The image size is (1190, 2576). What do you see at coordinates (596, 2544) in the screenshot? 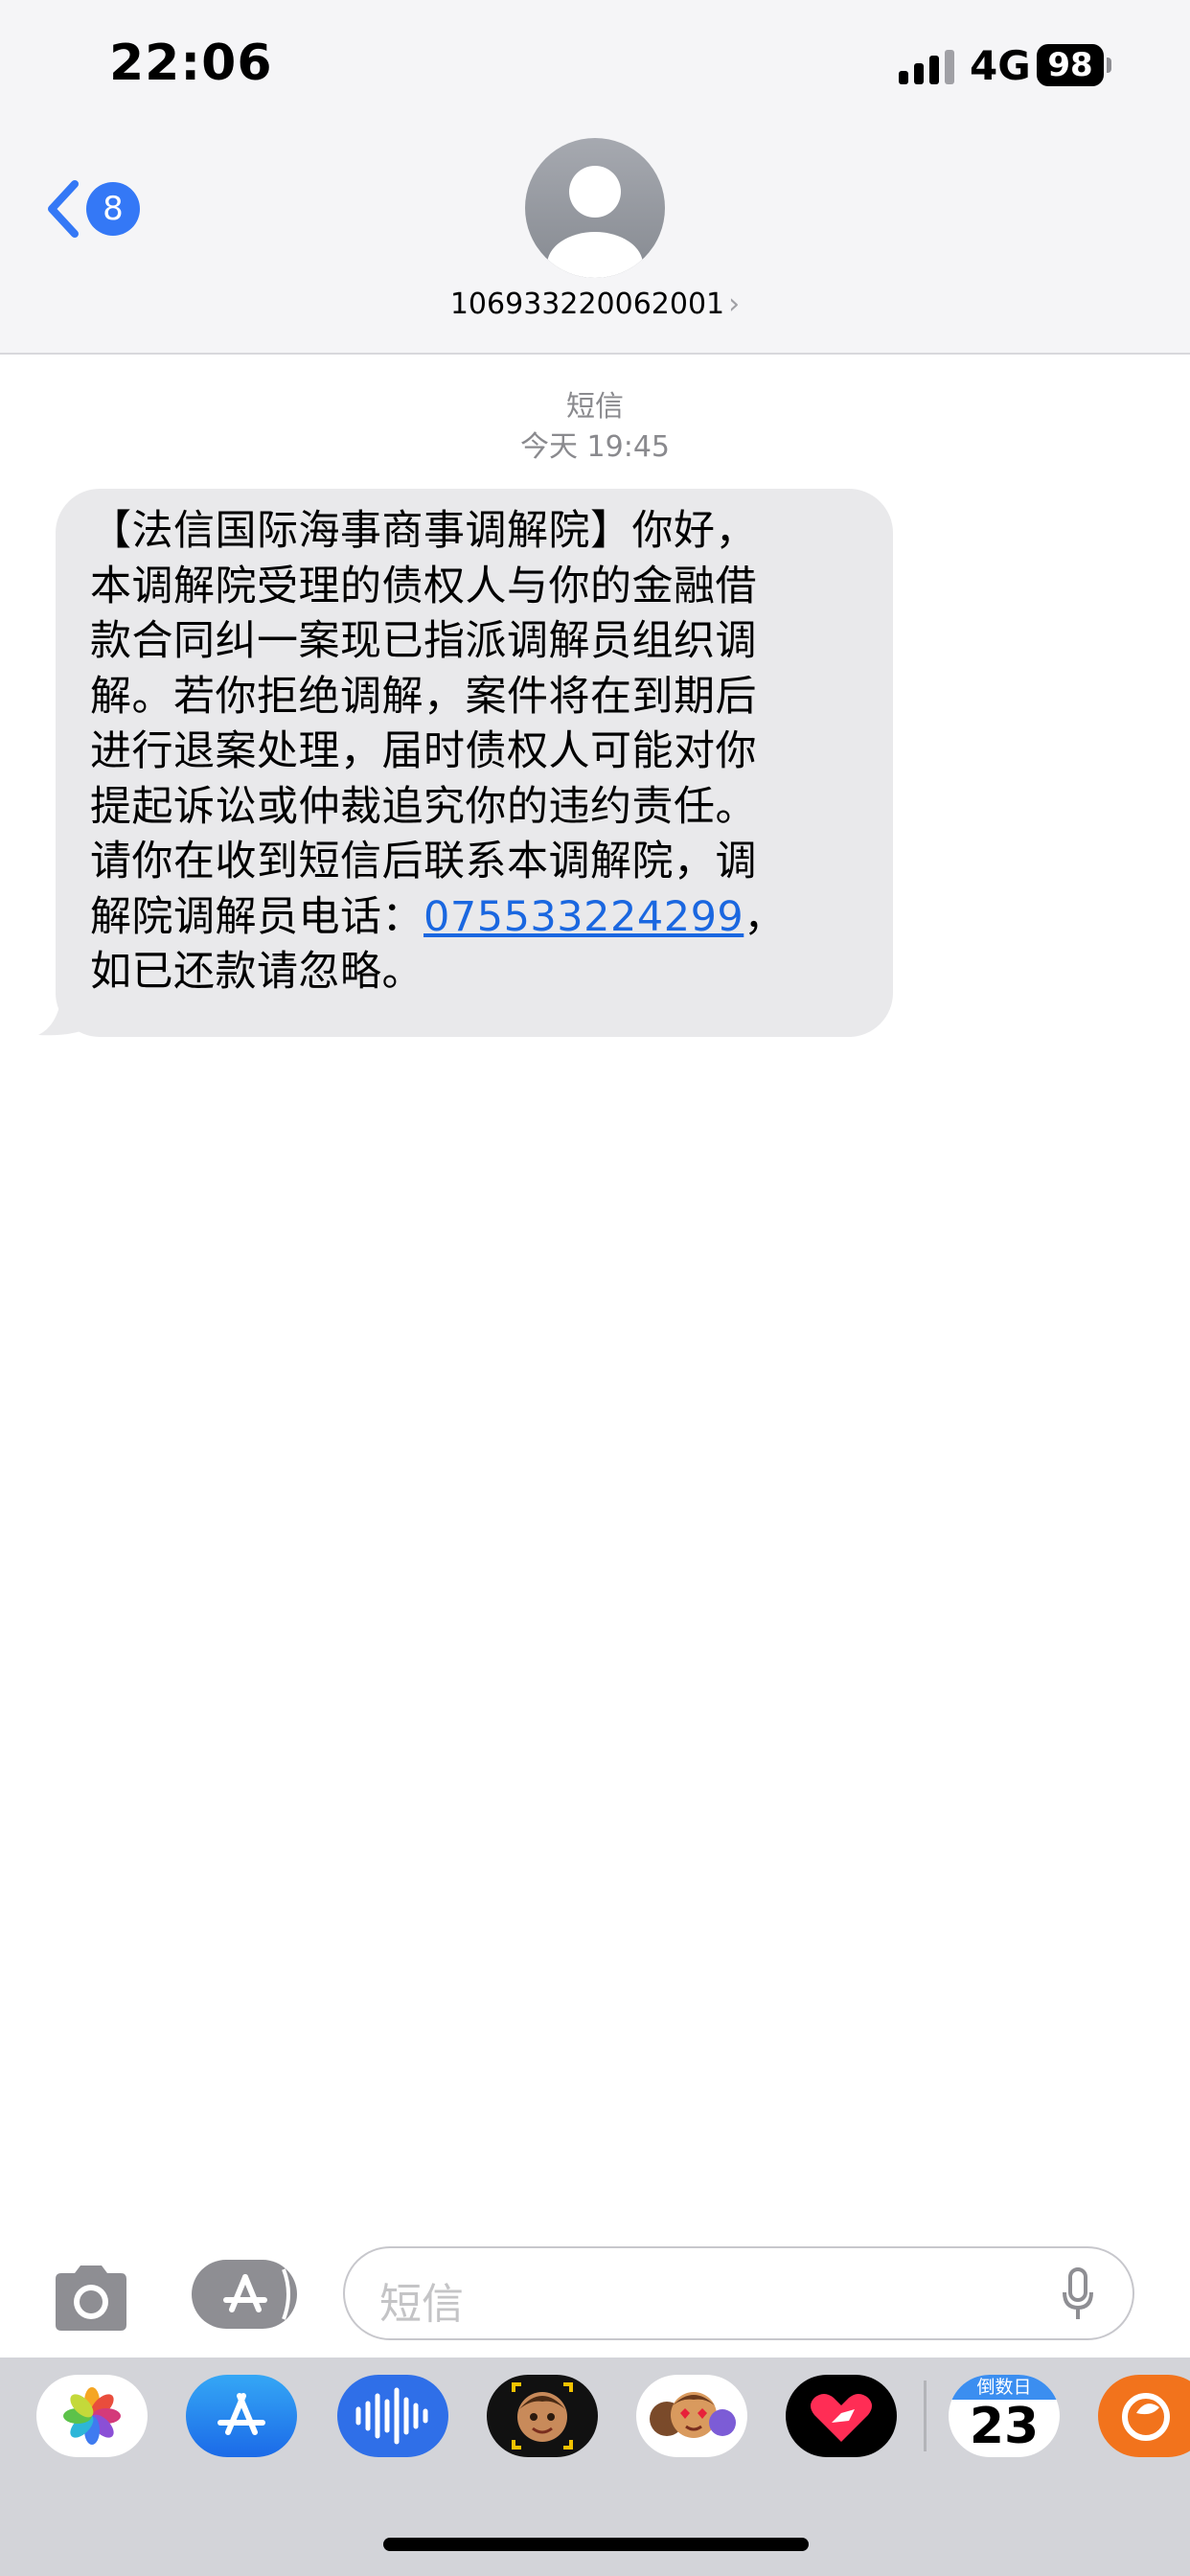
I see `home-indicator` at bounding box center [596, 2544].